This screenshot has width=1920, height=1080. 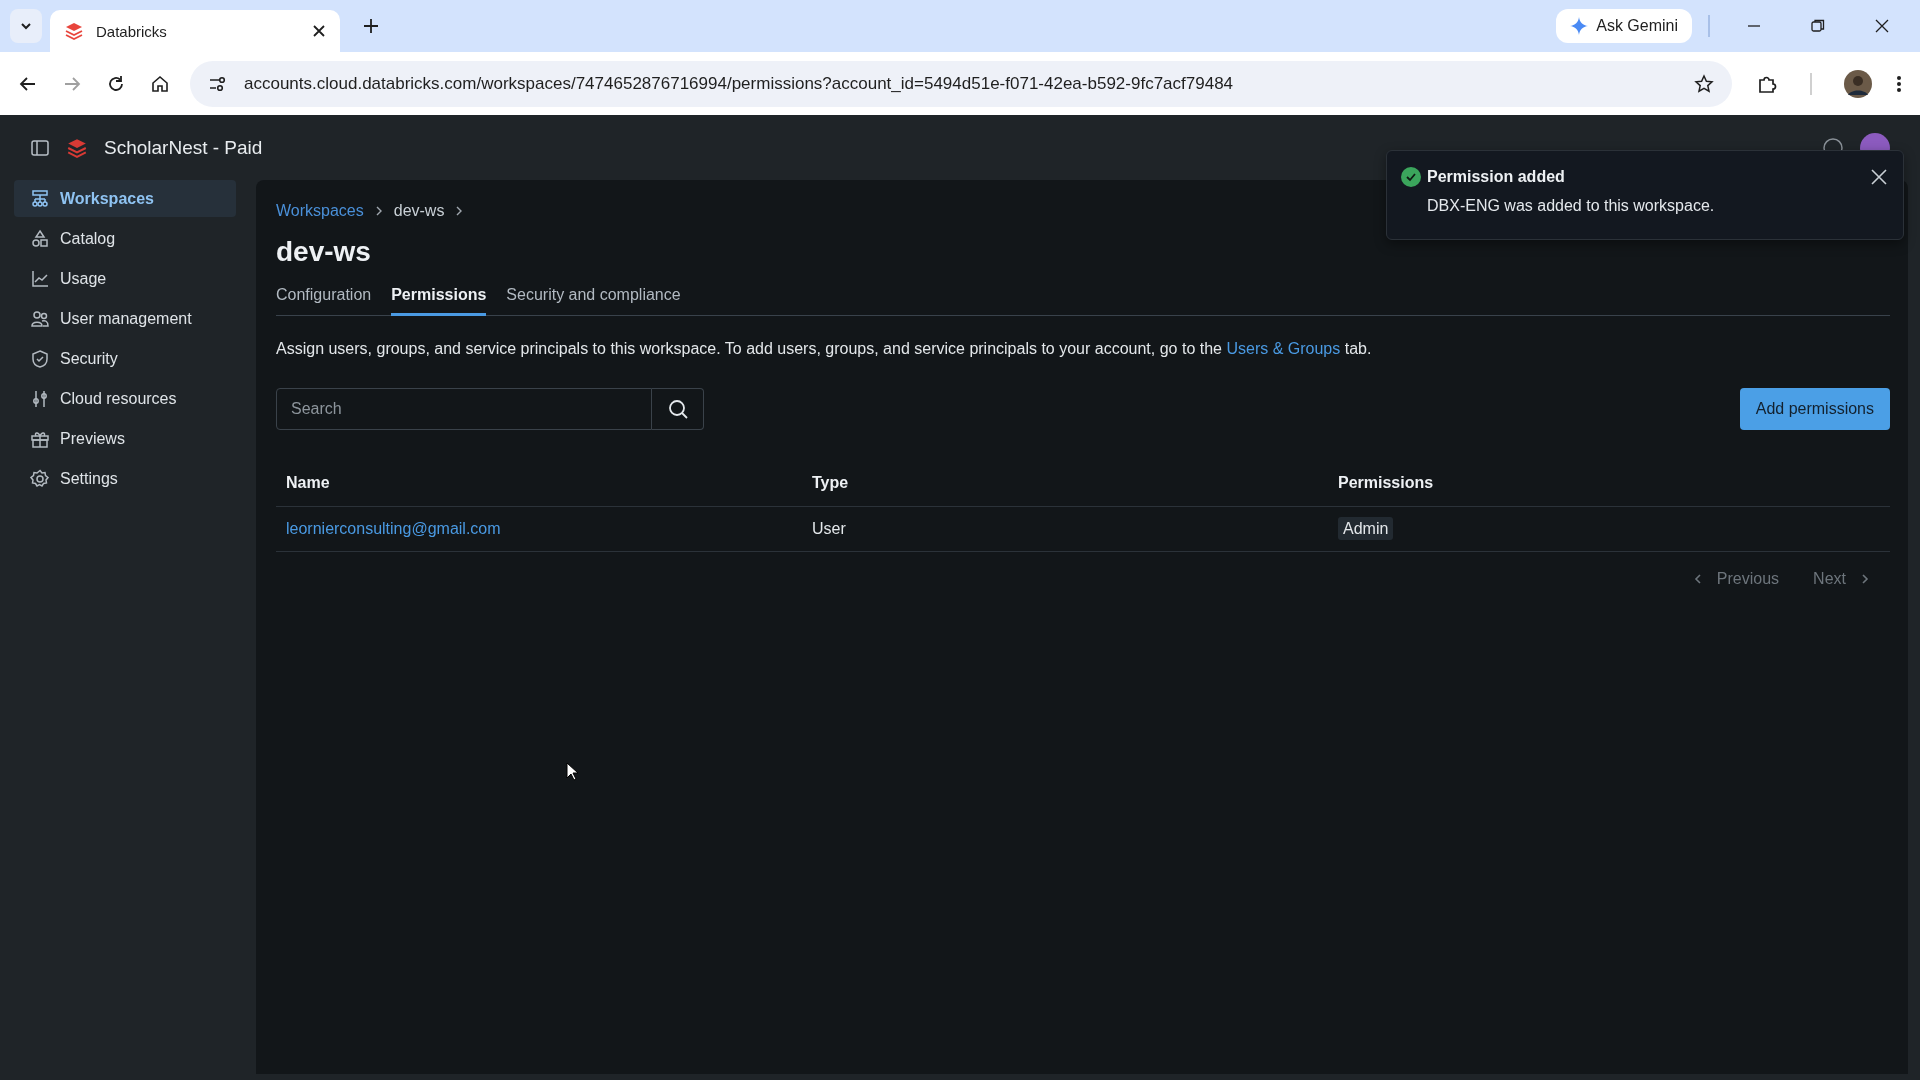 I want to click on bookmark-star-icon, so click(x=1704, y=83).